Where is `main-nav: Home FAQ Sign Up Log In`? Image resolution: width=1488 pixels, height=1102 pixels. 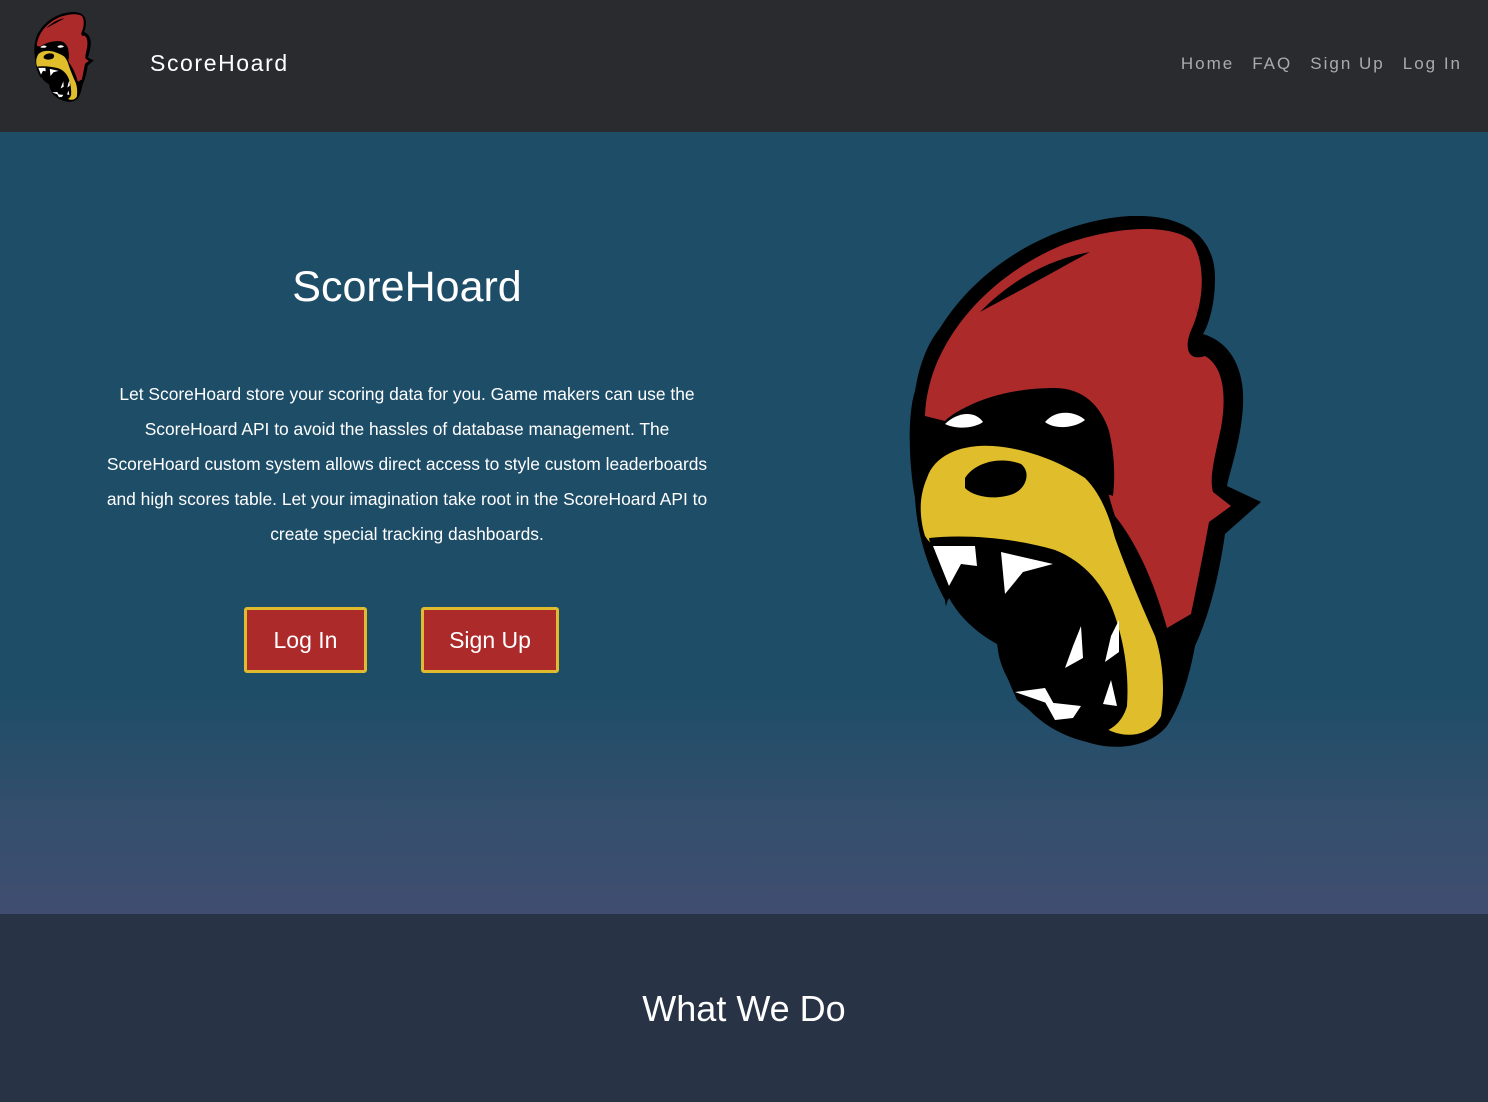
main-nav: Home FAQ Sign Up Log In is located at coordinates (1321, 64).